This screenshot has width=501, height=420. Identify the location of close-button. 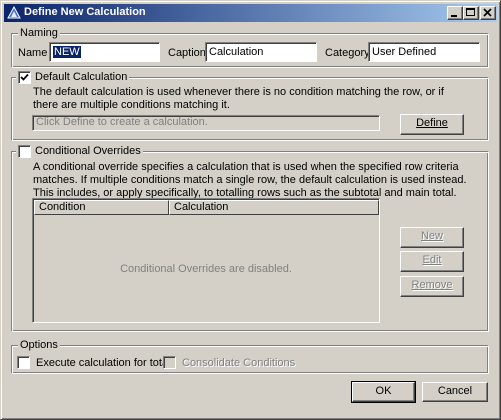
(488, 13).